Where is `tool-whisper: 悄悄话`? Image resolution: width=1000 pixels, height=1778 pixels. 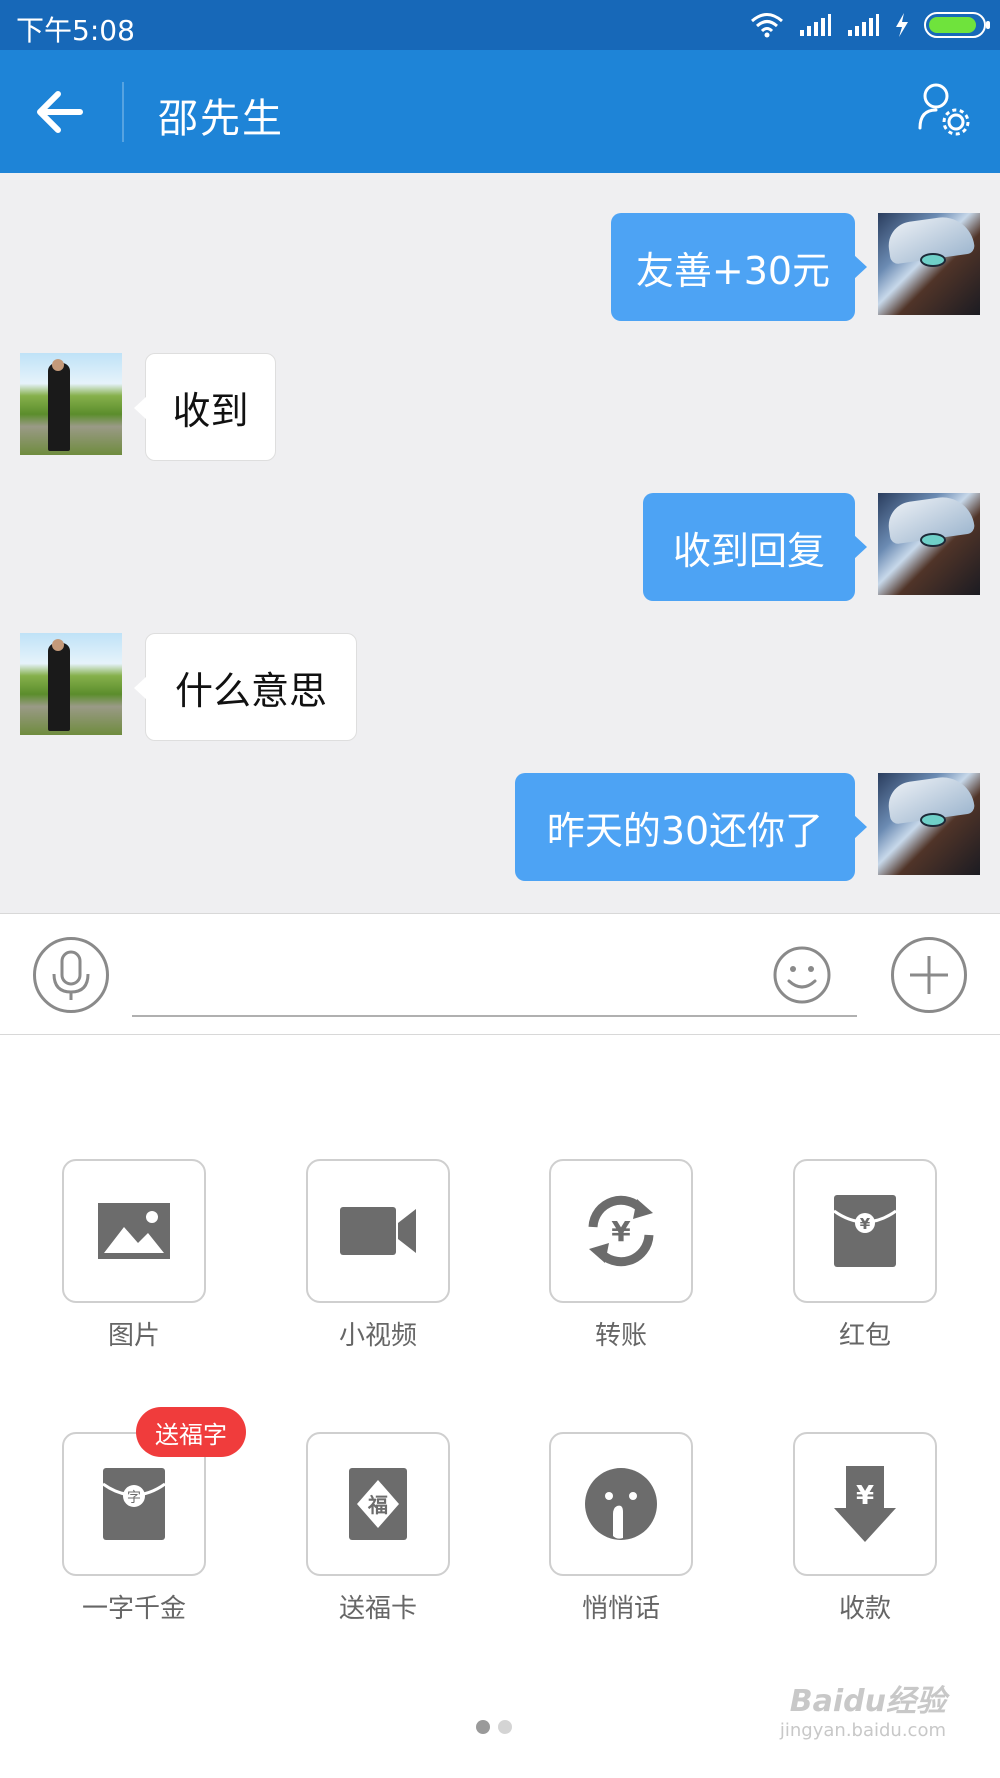 tool-whisper: 悄悄话 is located at coordinates (621, 1528).